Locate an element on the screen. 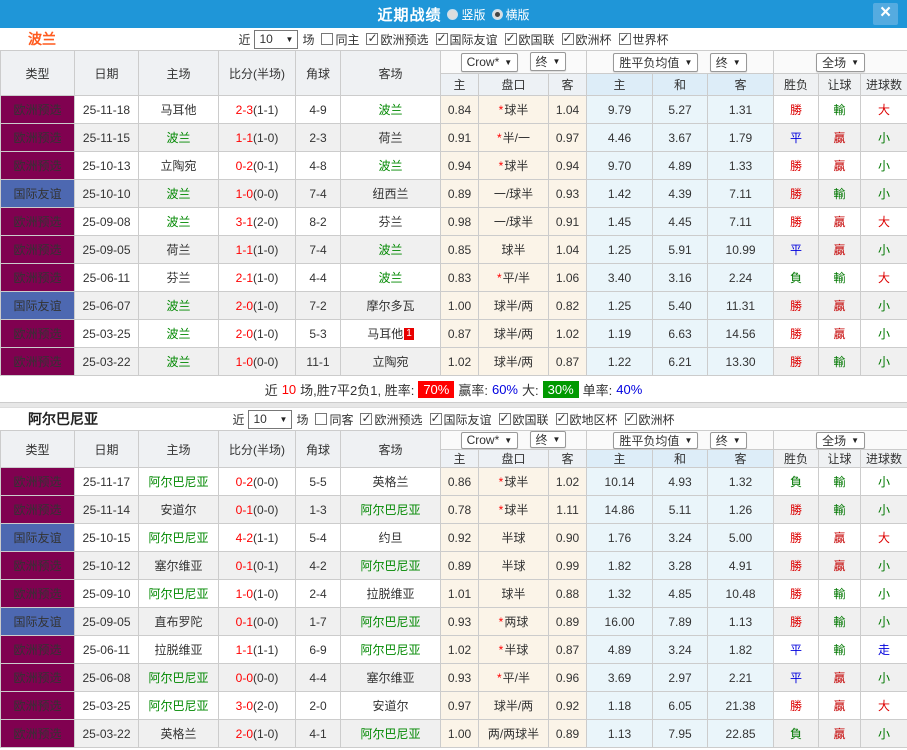 This screenshot has width=907, height=750. team-name: 阿尔巴尼亚 is located at coordinates (63, 419).